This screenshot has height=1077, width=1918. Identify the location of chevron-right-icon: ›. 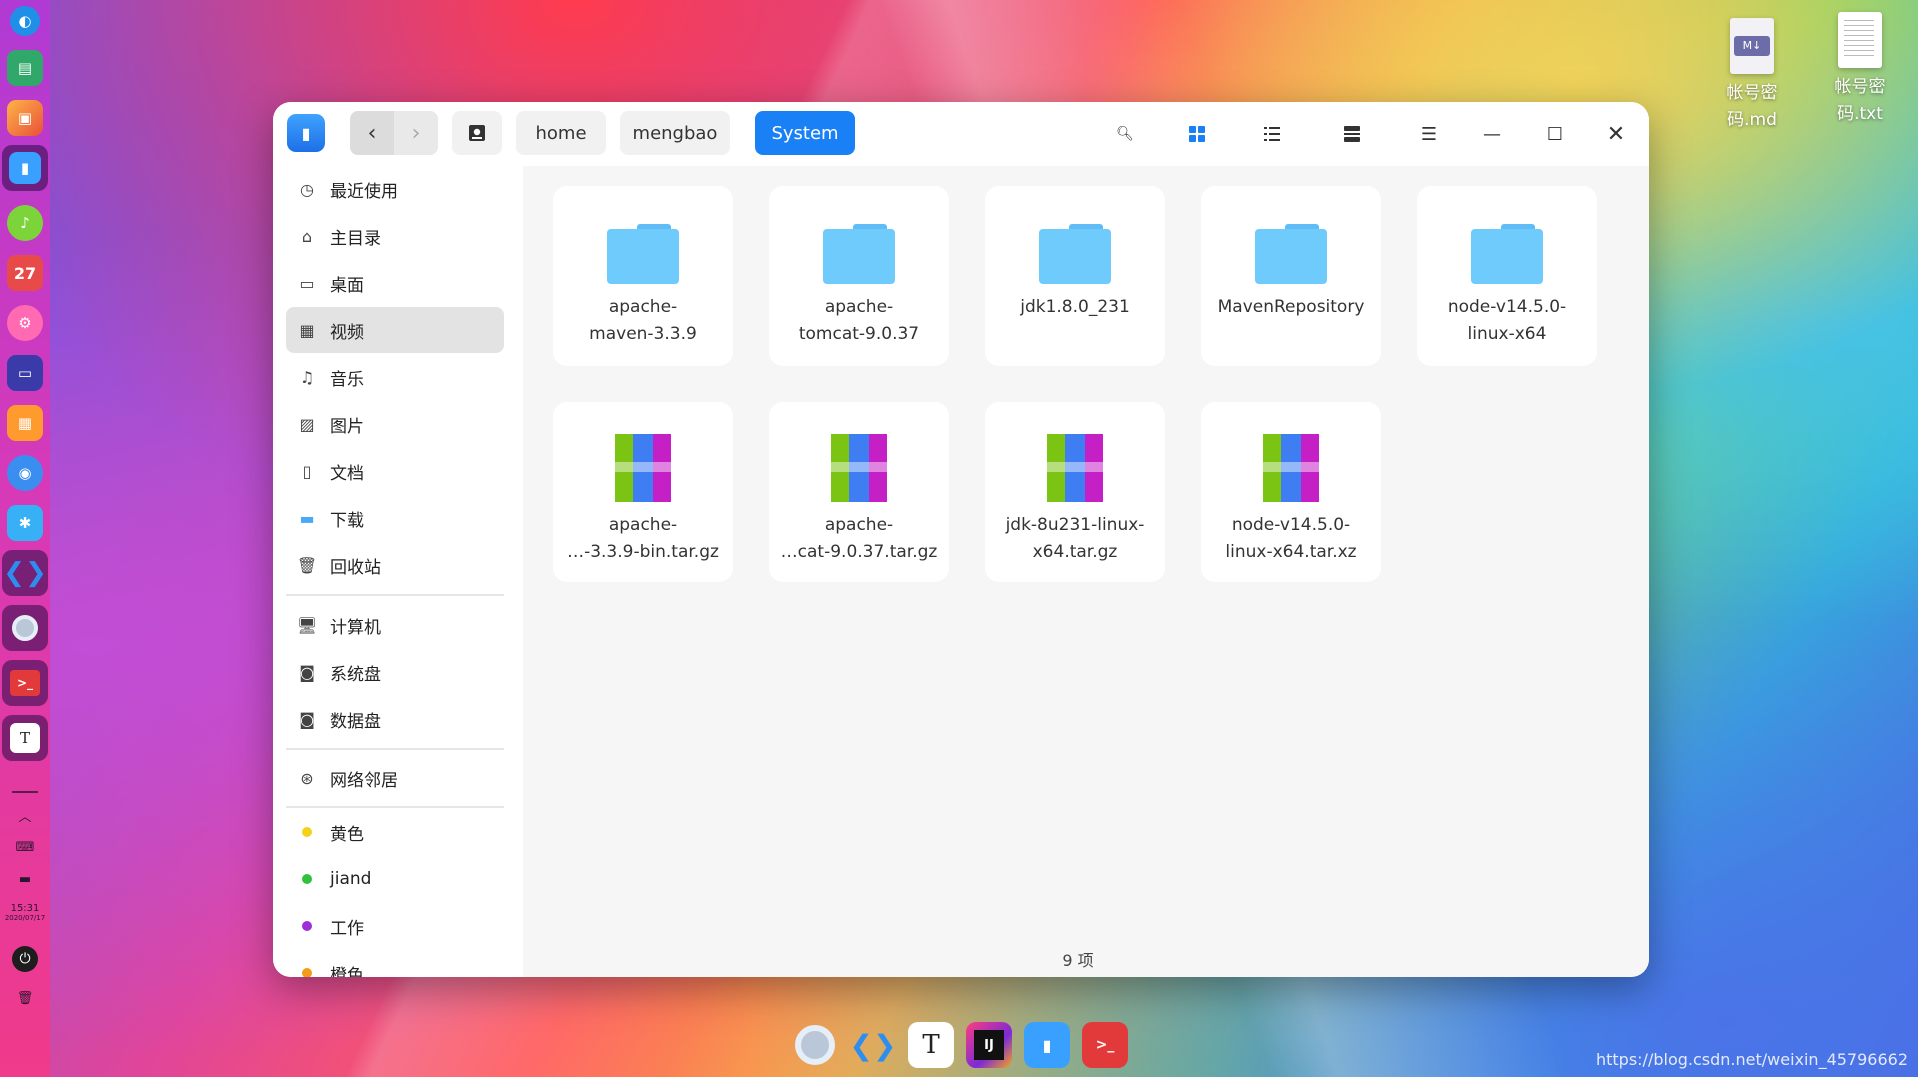
(416, 133).